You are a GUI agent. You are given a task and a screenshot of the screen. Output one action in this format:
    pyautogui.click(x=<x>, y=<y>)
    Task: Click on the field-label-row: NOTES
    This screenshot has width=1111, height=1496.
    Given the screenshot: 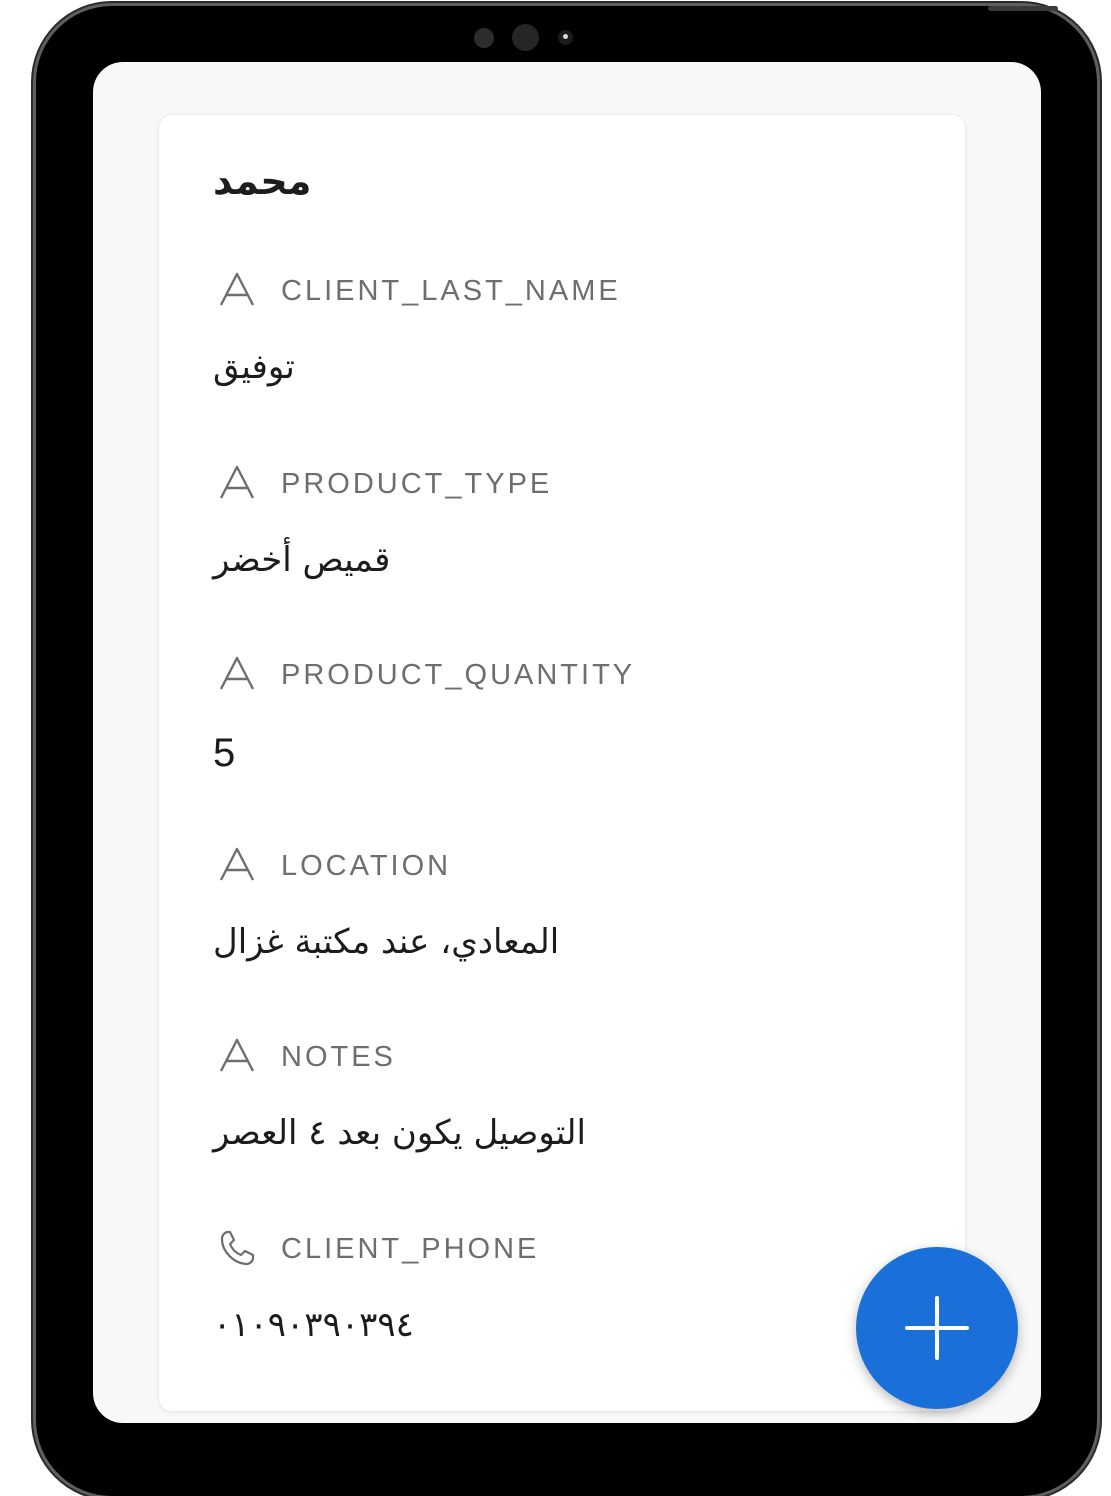 What is the action you would take?
    pyautogui.click(x=563, y=1057)
    